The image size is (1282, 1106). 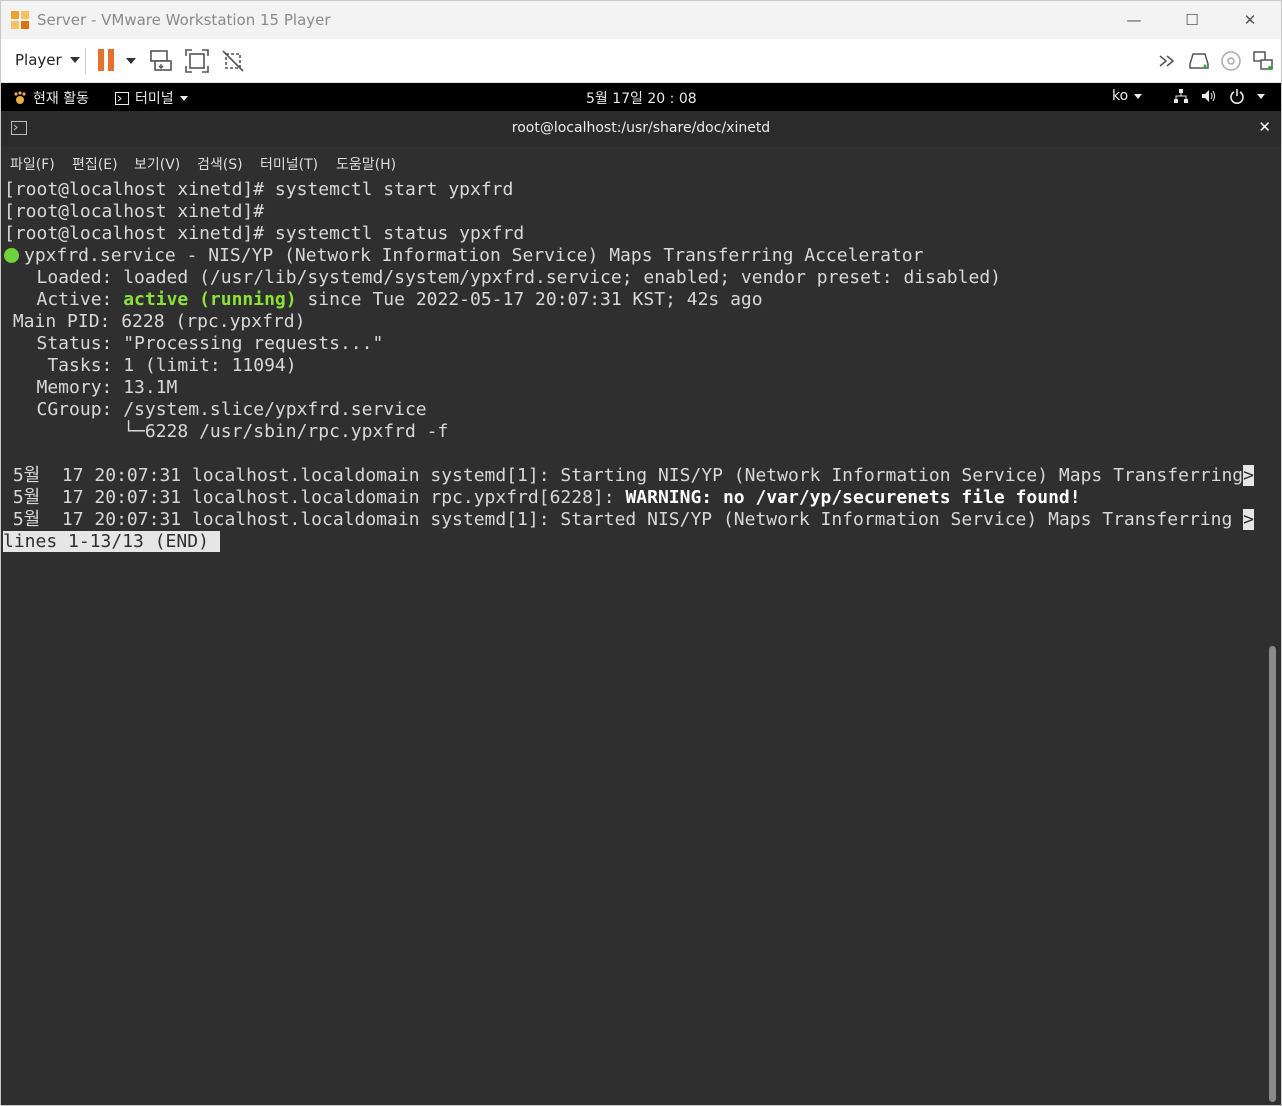 What do you see at coordinates (220, 164) in the screenshot?
I see `menu-search: 검색(S)` at bounding box center [220, 164].